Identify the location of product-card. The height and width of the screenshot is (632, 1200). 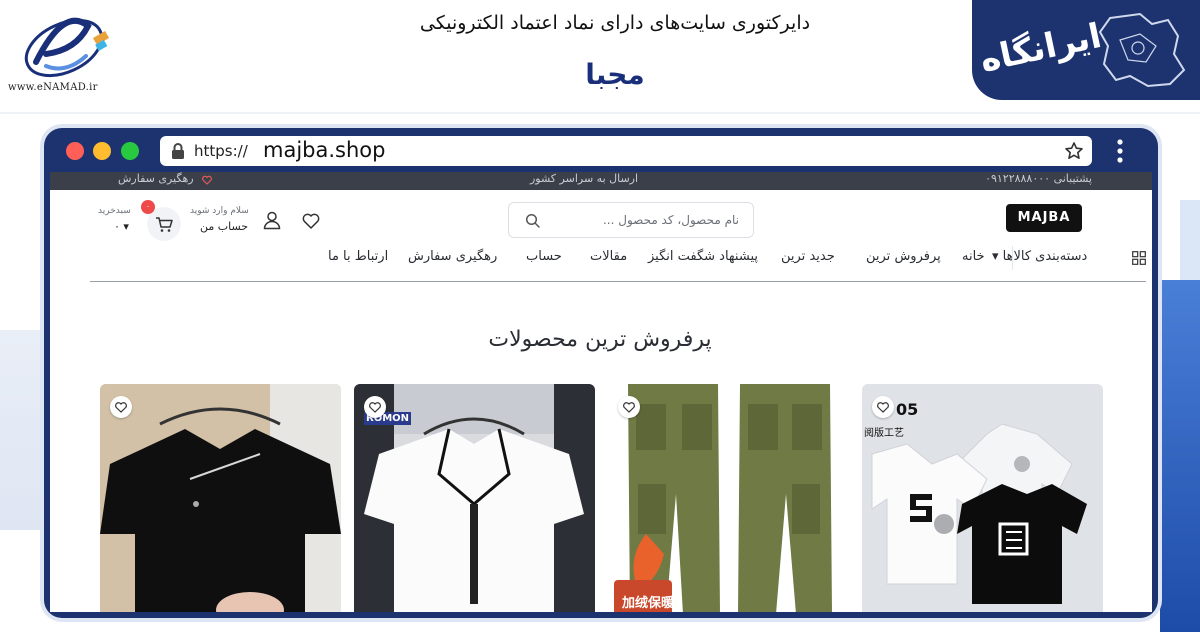
(220, 498).